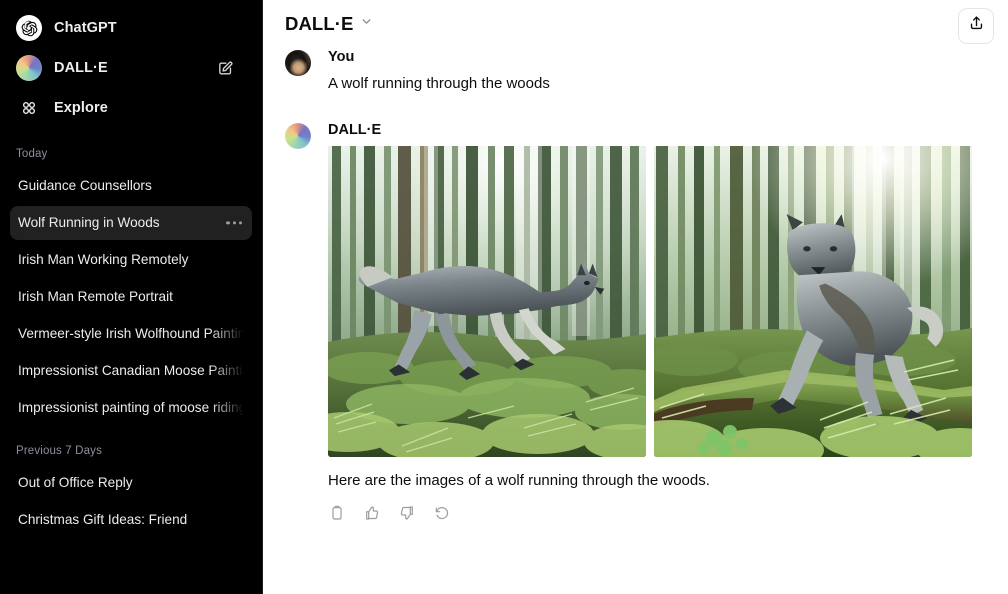 Image resolution: width=1008 pixels, height=594 pixels. Describe the element at coordinates (81, 68) in the screenshot. I see `sidebar-item-label: DALL·E` at that location.